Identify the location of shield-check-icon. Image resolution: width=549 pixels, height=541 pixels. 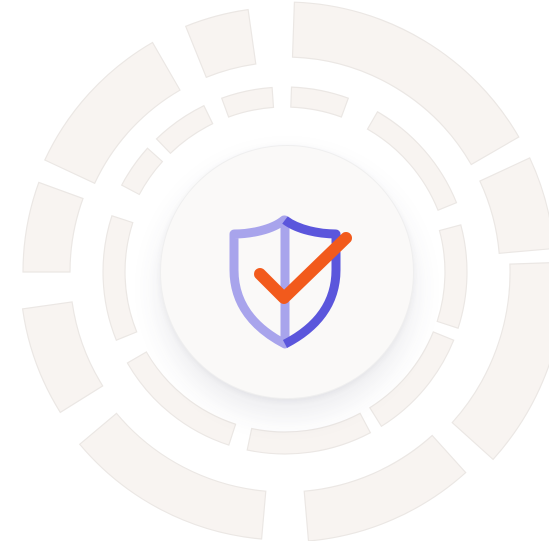
(290, 282).